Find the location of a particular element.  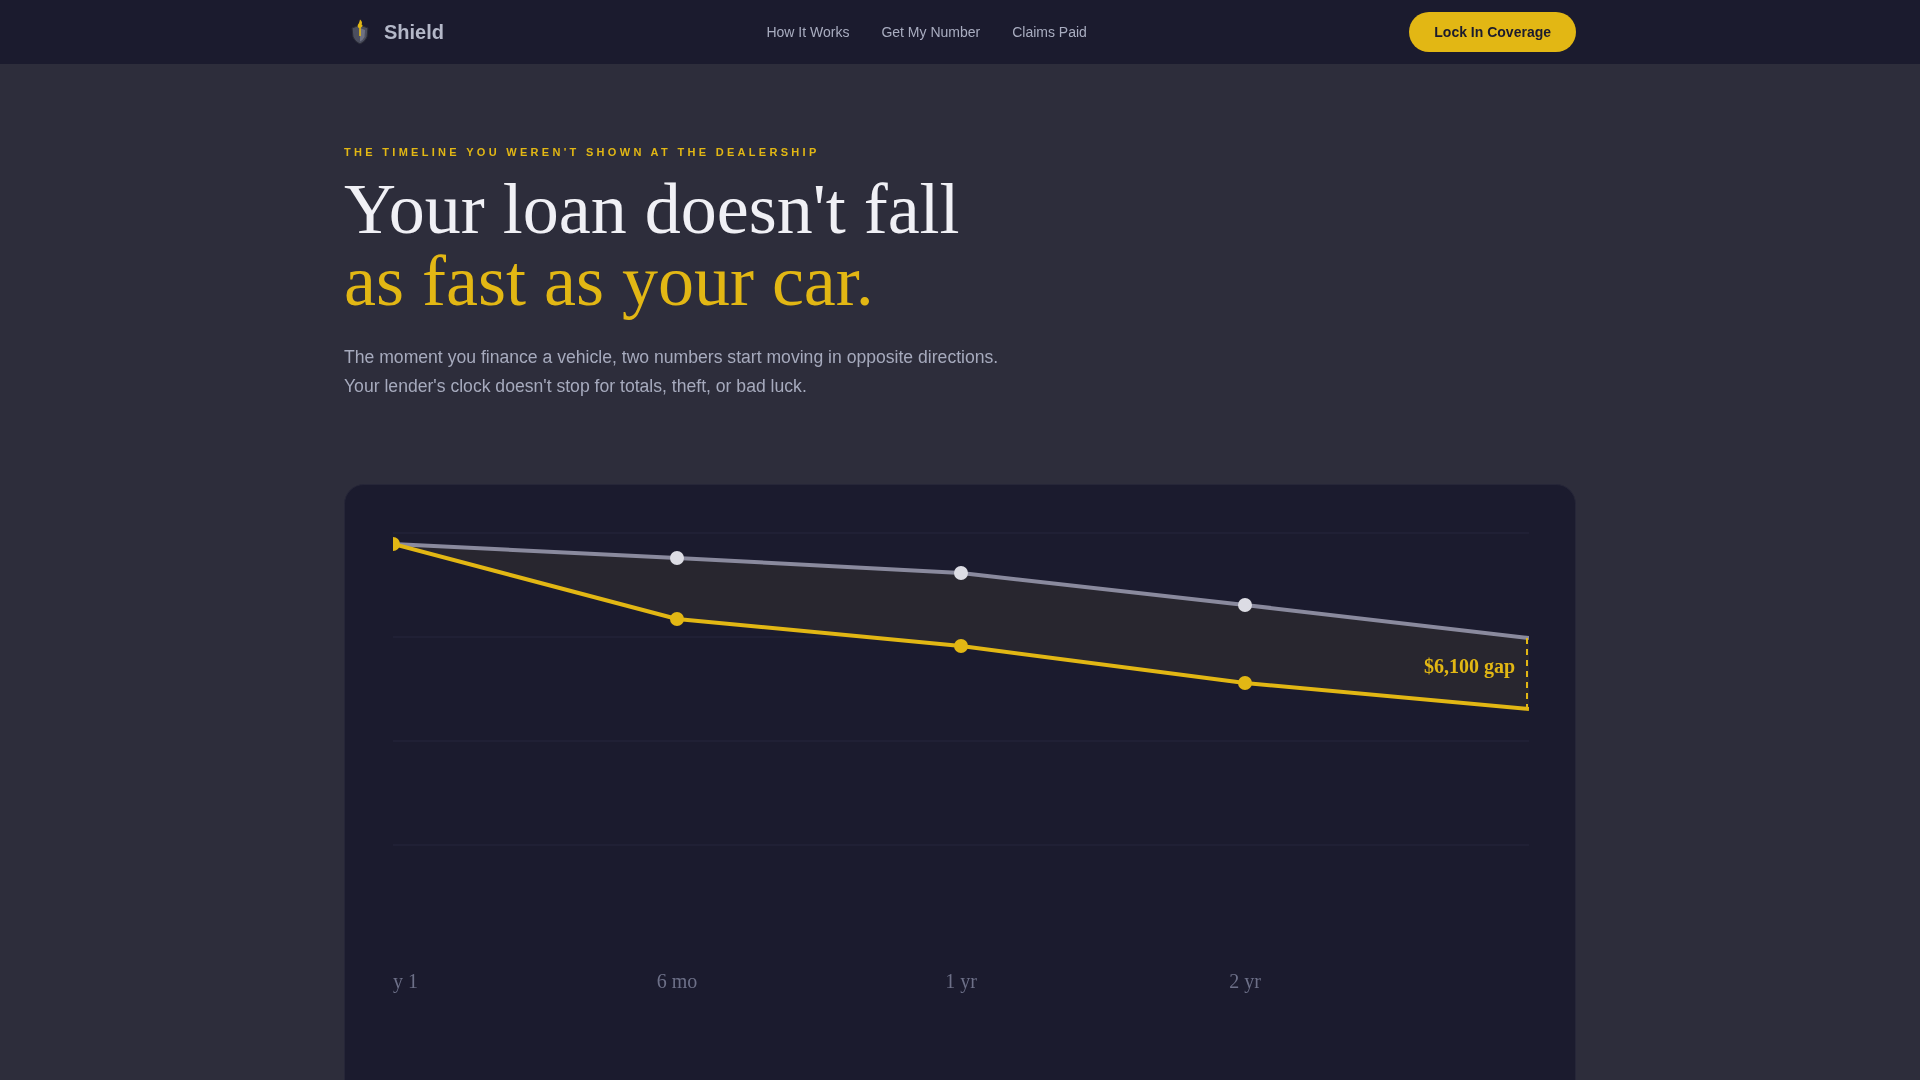

nav-link: Get My Number is located at coordinates (931, 32).